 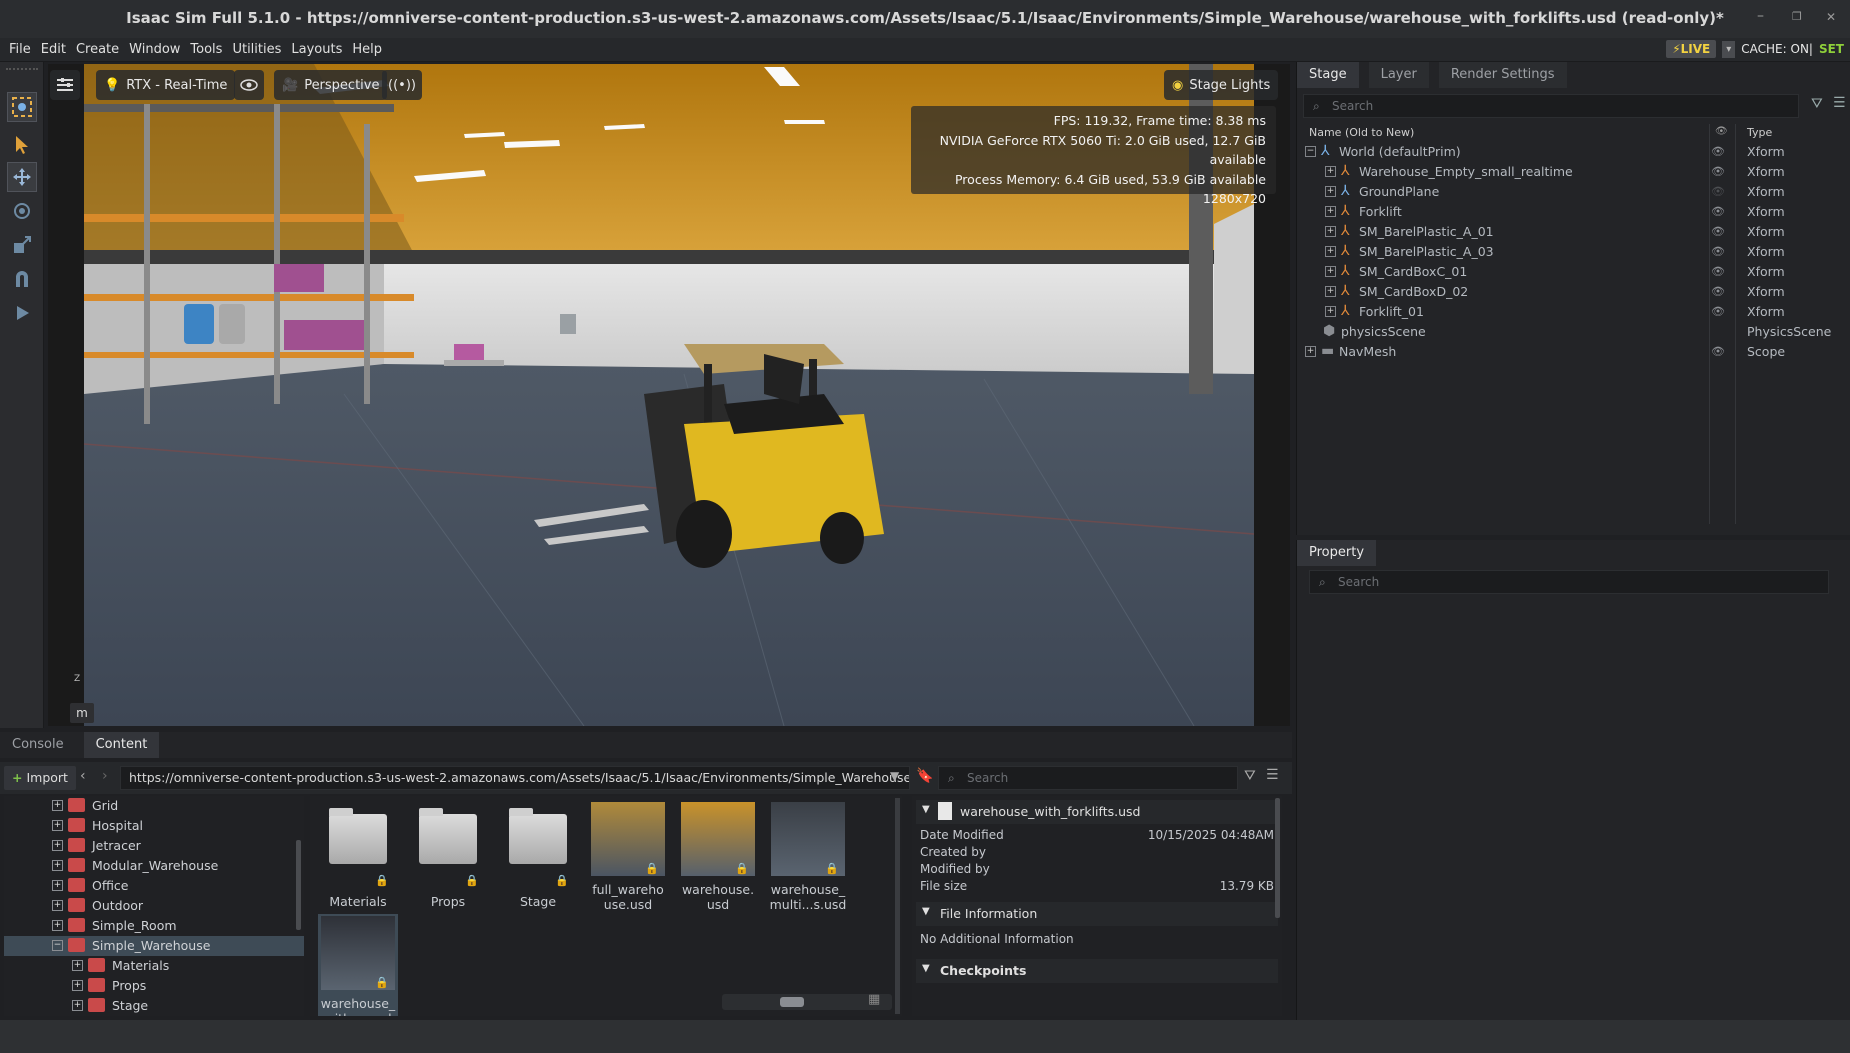 What do you see at coordinates (1097, 971) in the screenshot?
I see `checkpoints-header: ▼ Checkpoints` at bounding box center [1097, 971].